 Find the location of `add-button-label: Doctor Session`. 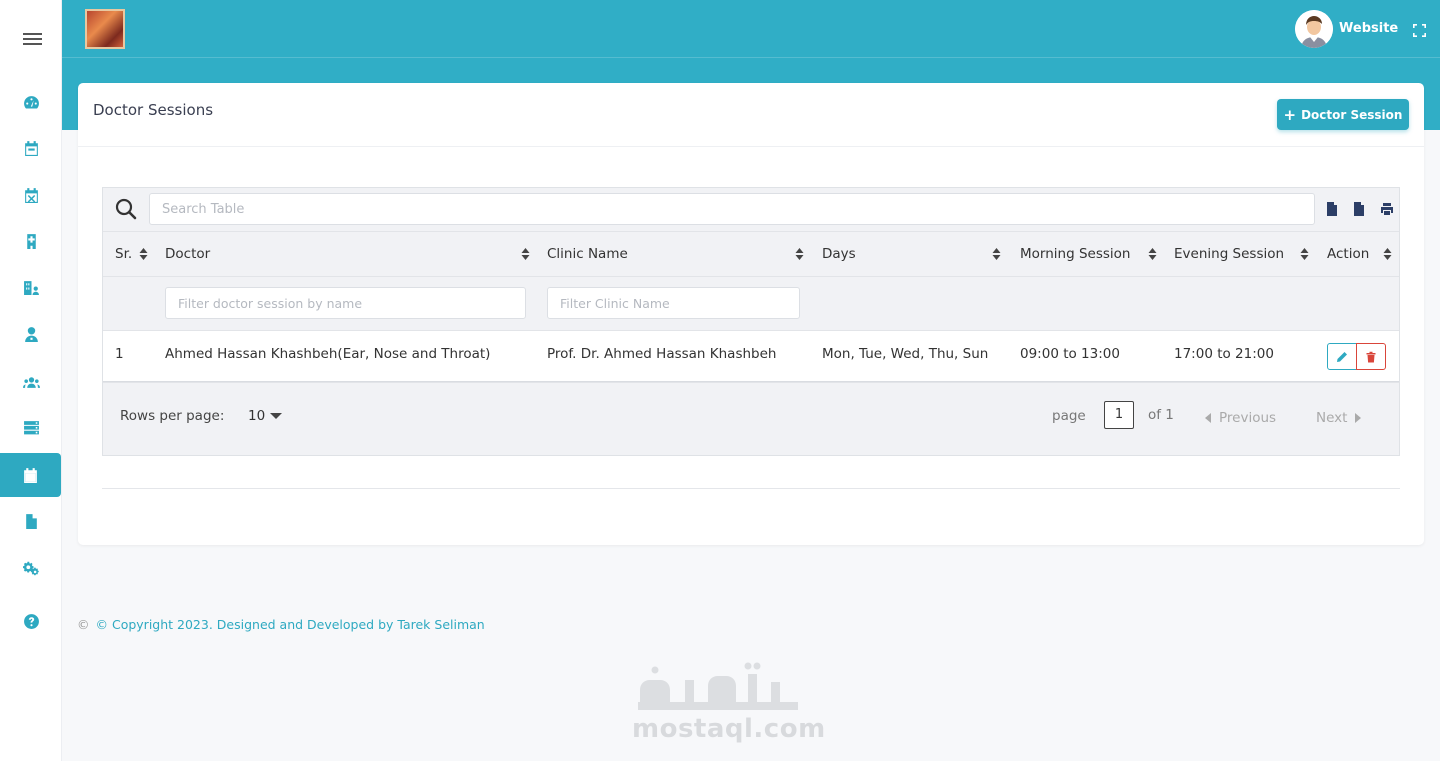

add-button-label: Doctor Session is located at coordinates (1352, 114).